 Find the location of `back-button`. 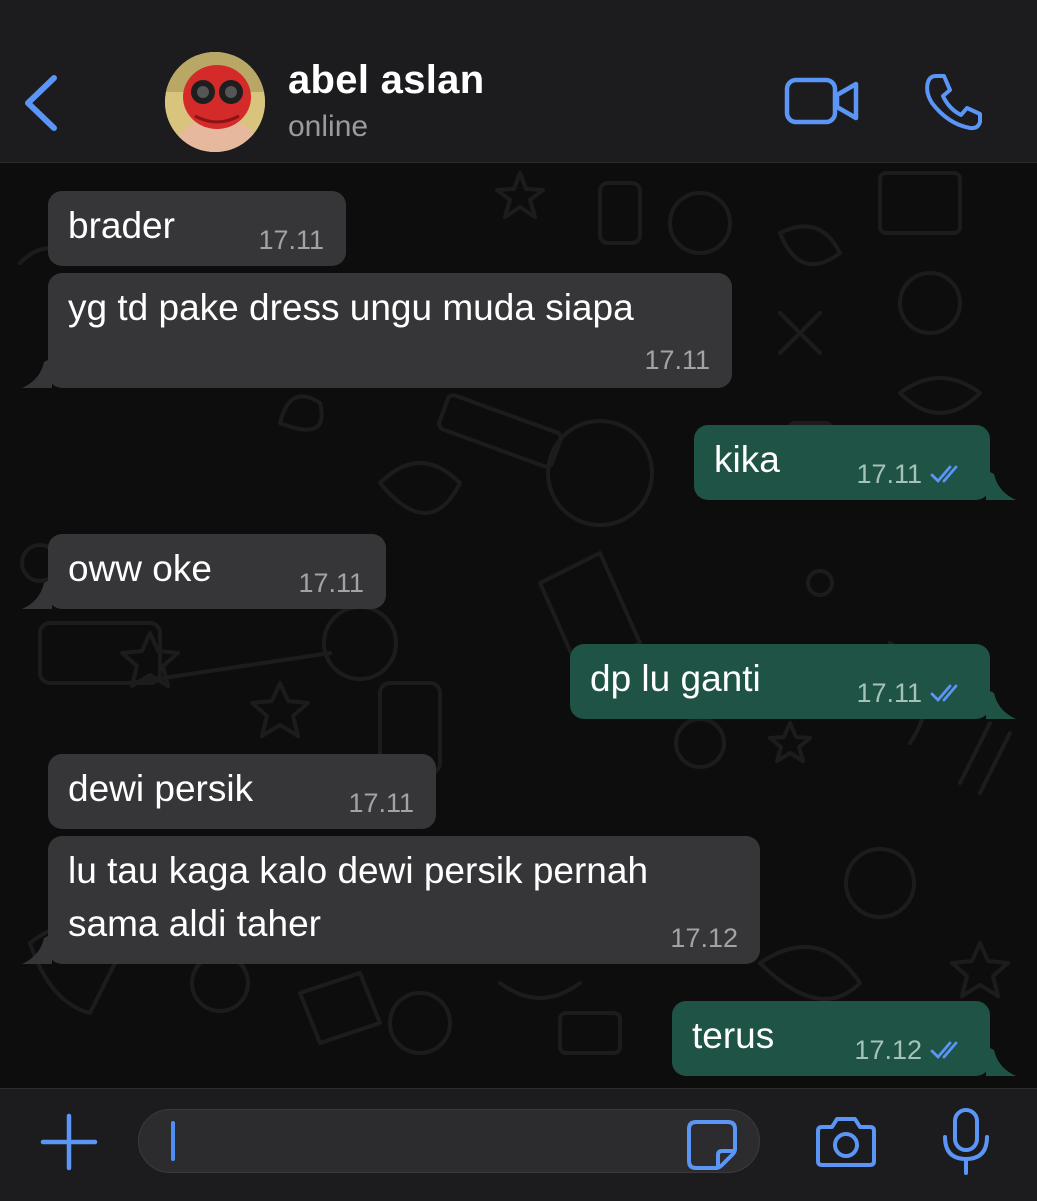

back-button is located at coordinates (43, 103).